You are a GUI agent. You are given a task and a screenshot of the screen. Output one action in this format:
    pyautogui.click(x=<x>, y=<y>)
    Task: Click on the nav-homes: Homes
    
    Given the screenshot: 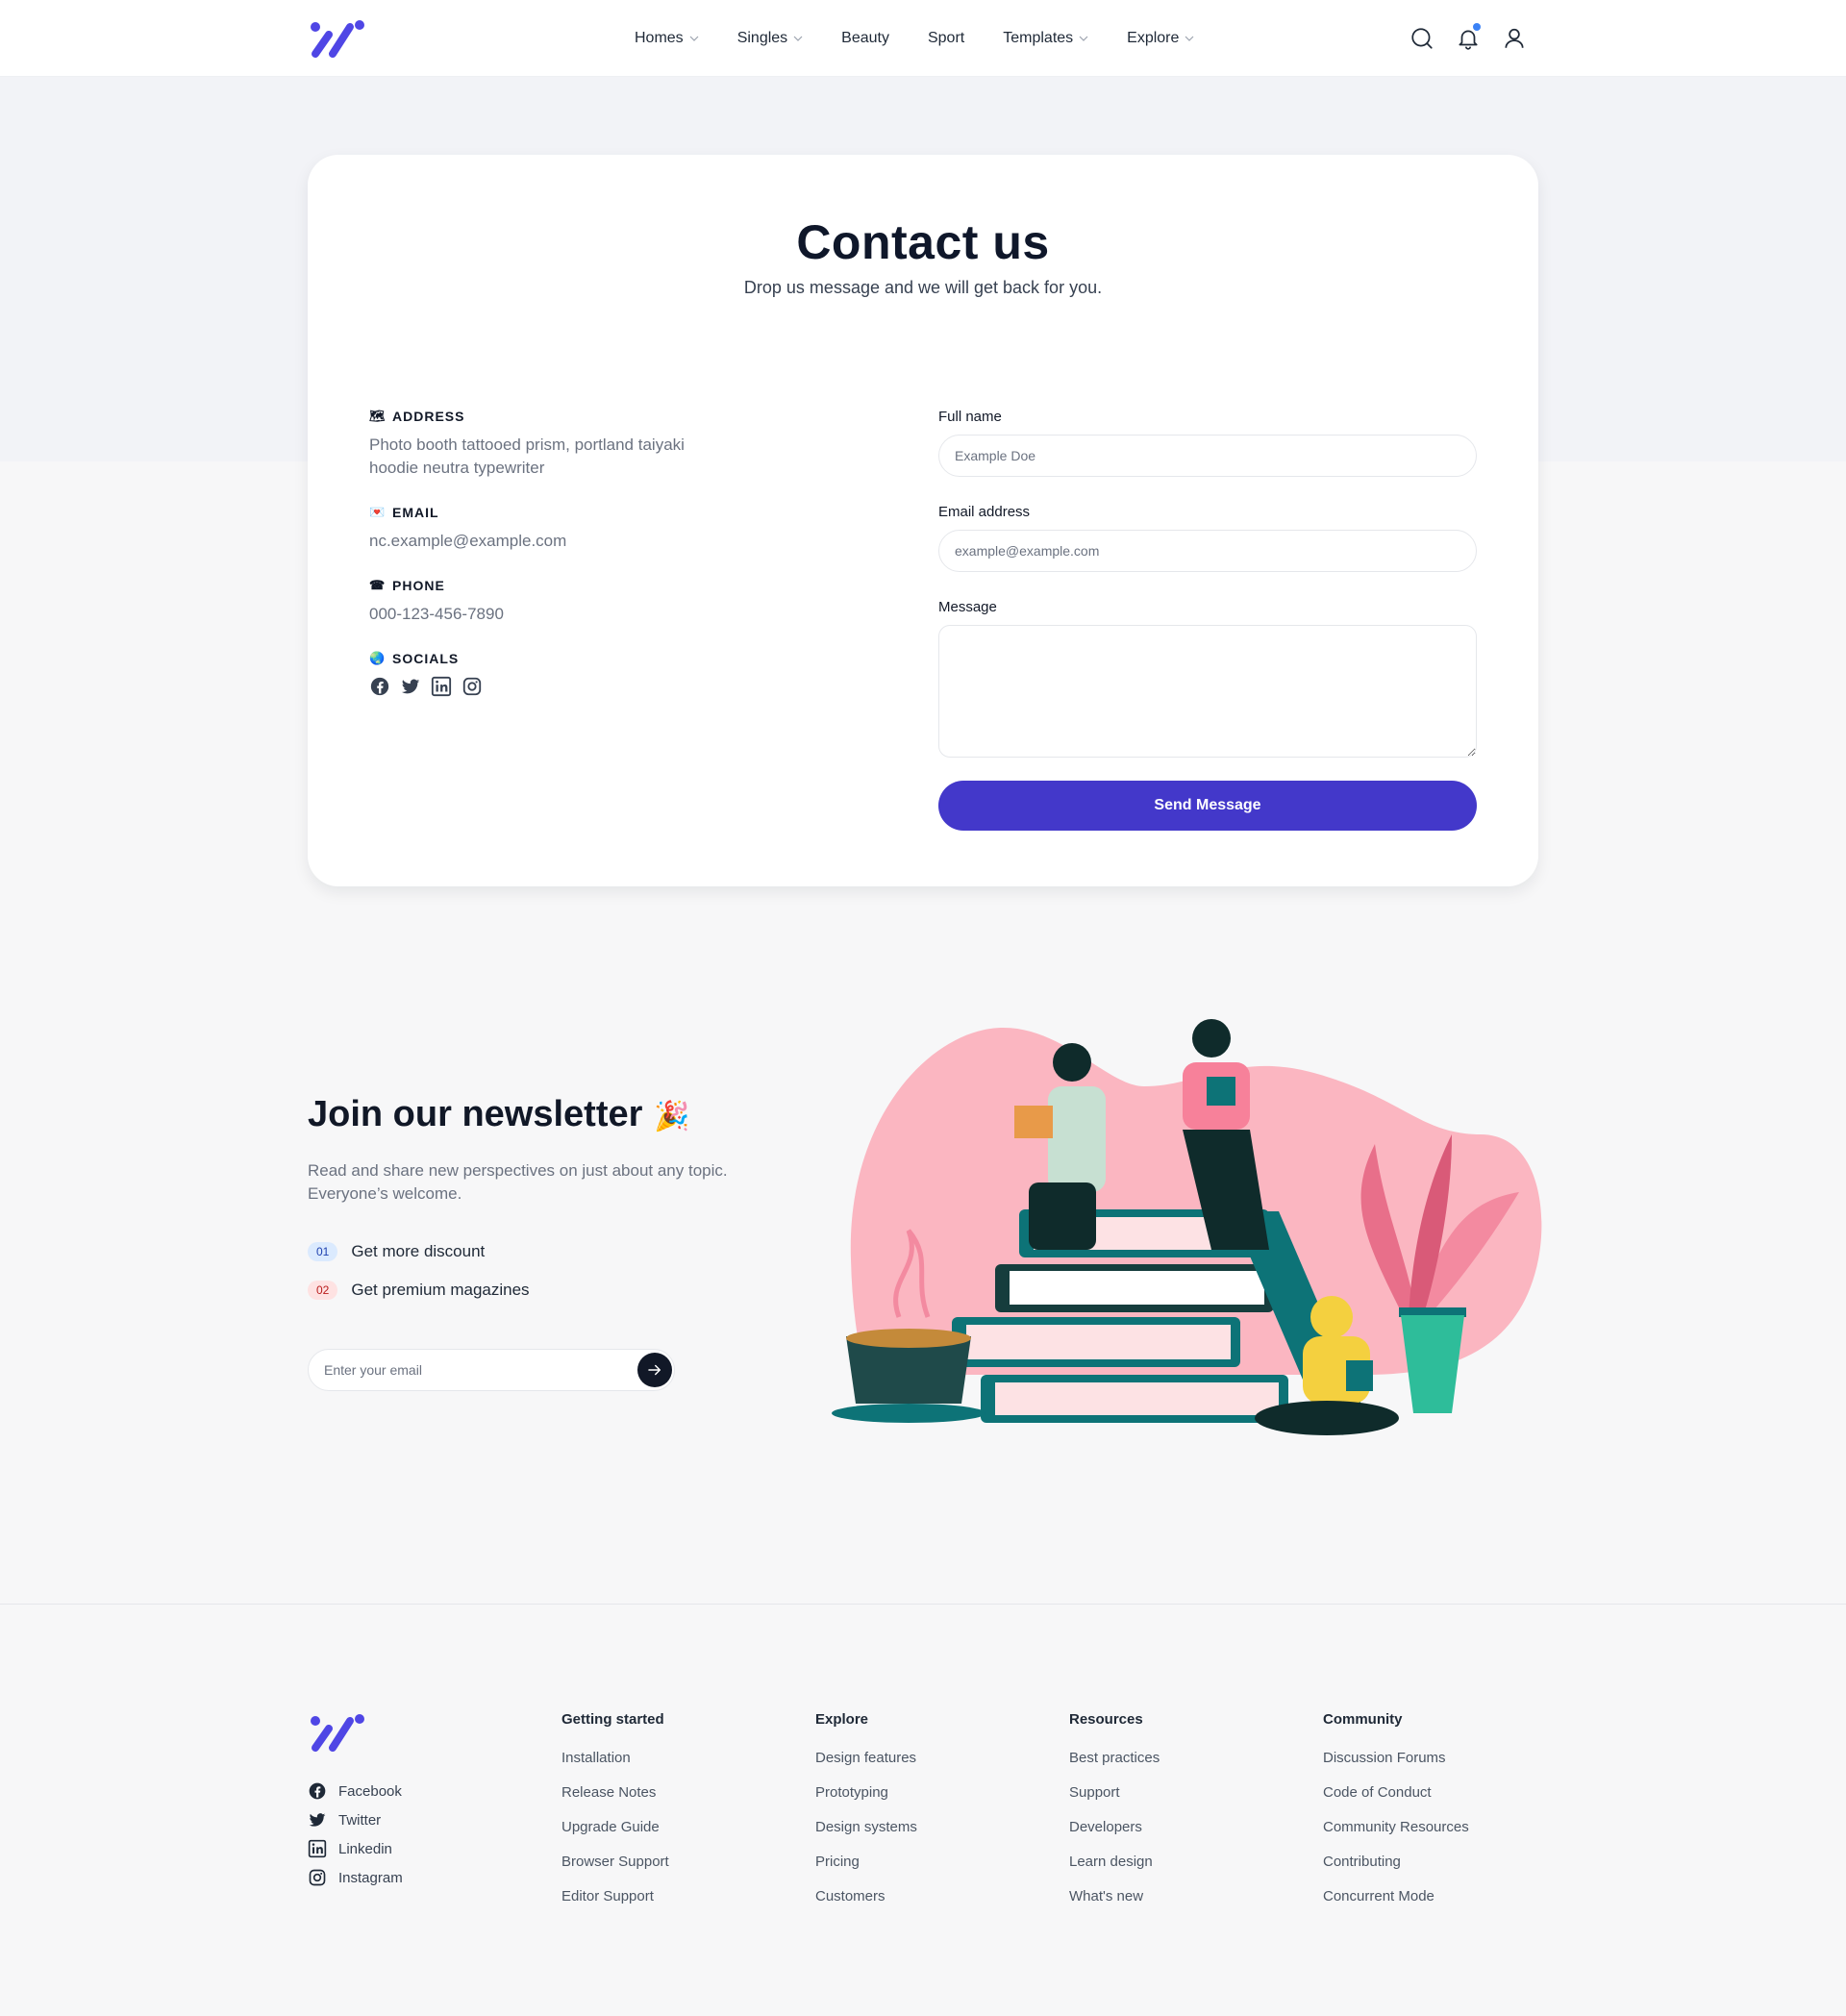 What is the action you would take?
    pyautogui.click(x=666, y=38)
    